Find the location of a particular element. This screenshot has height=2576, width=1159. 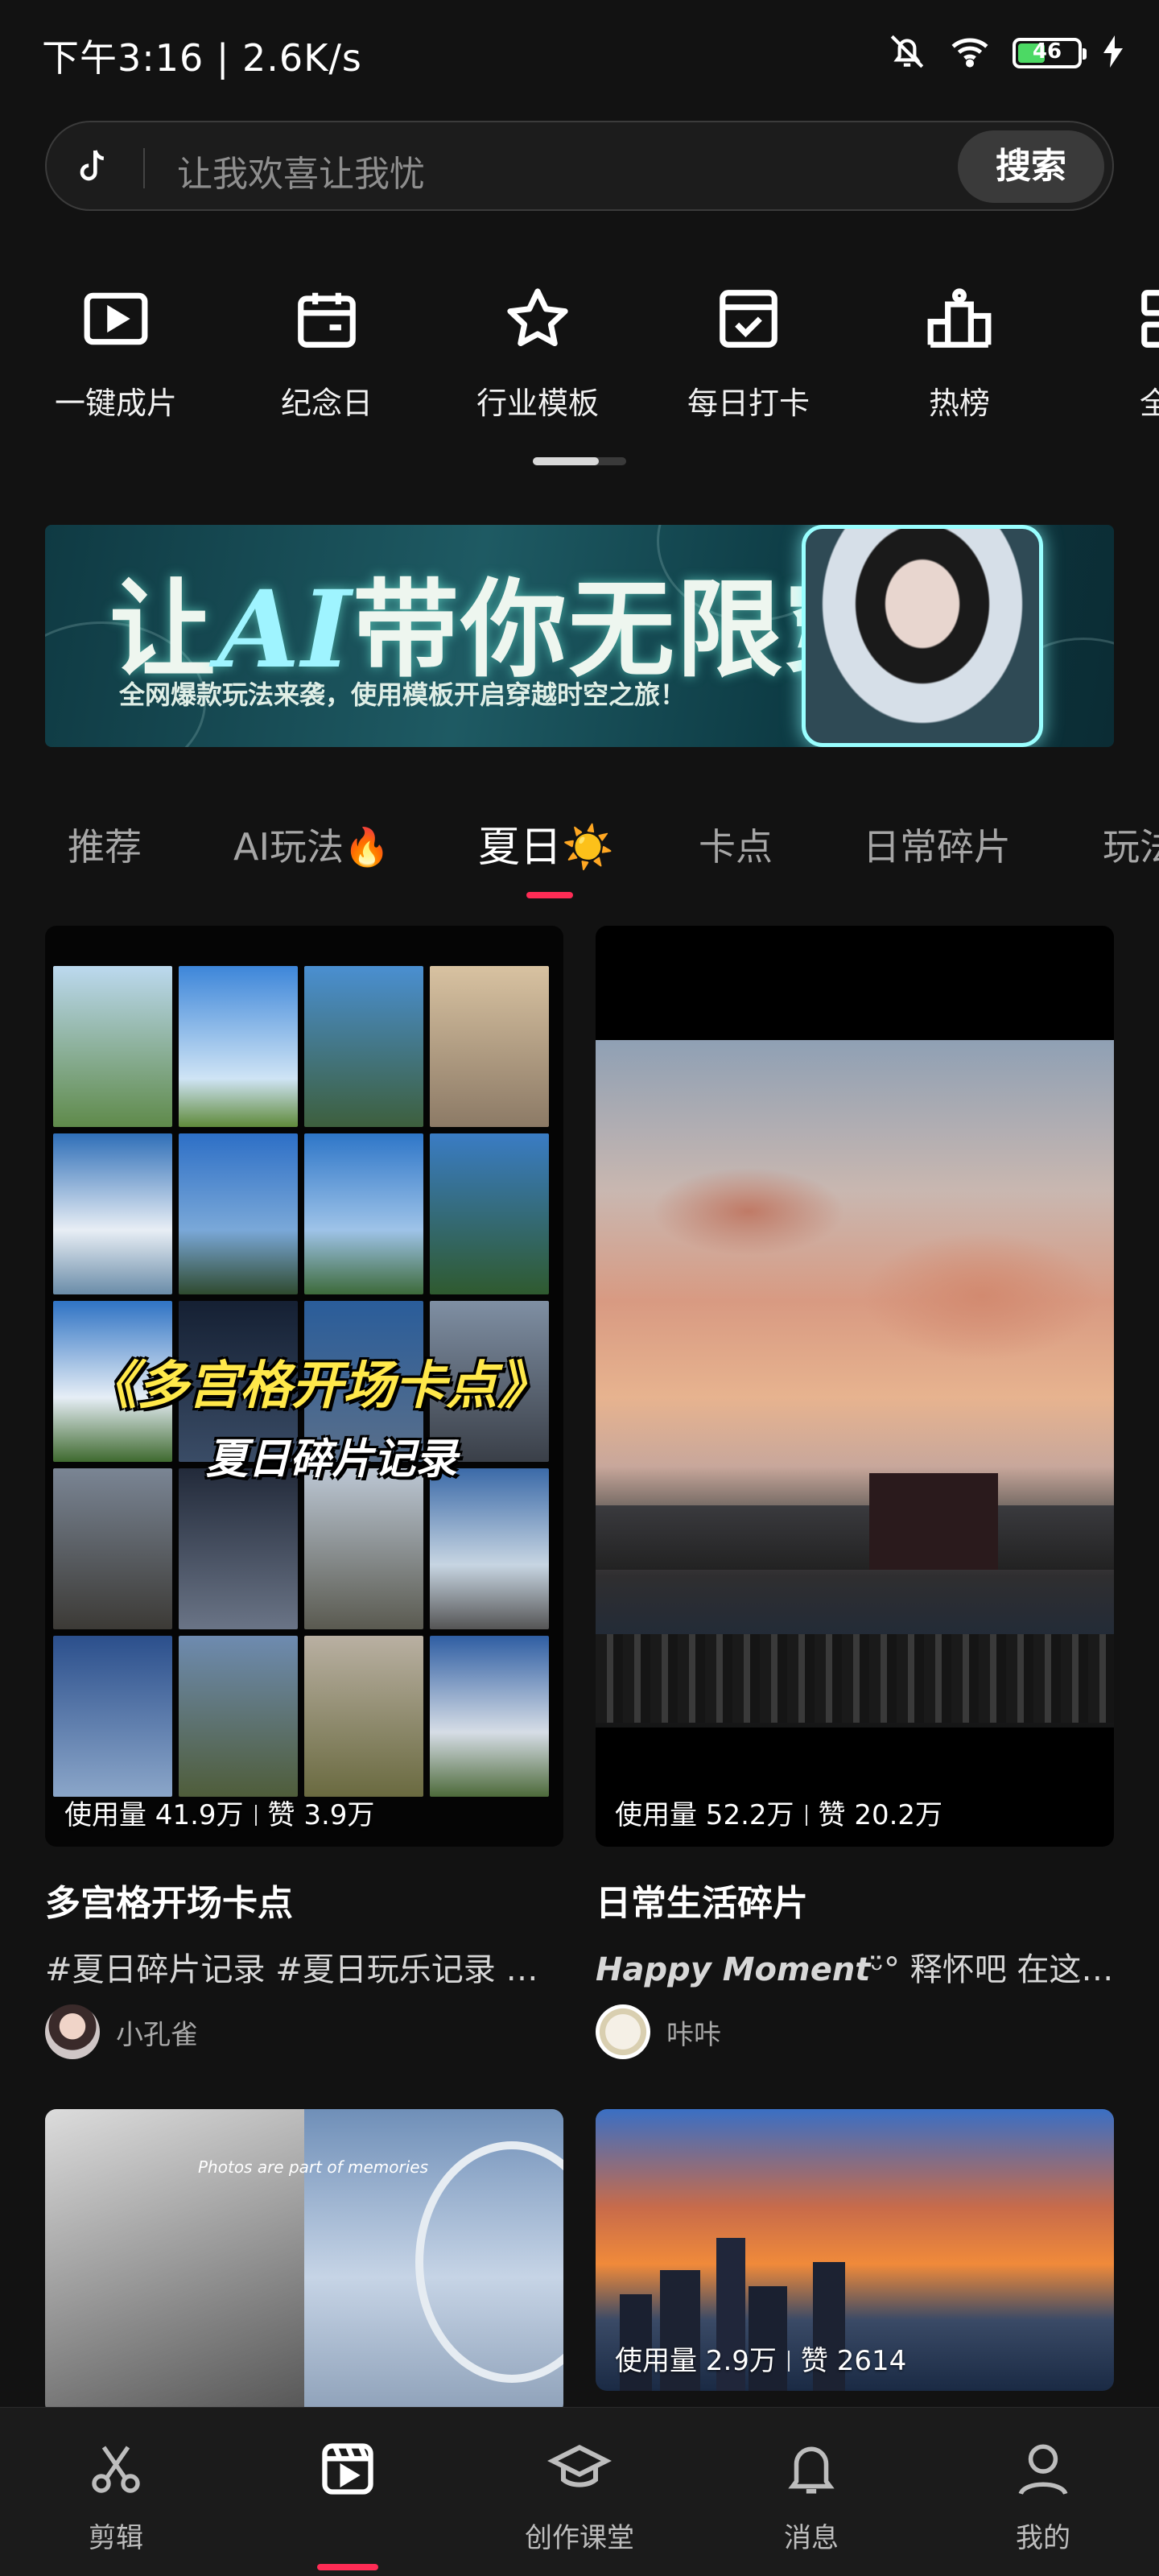

grid-icon is located at coordinates (1124, 319).